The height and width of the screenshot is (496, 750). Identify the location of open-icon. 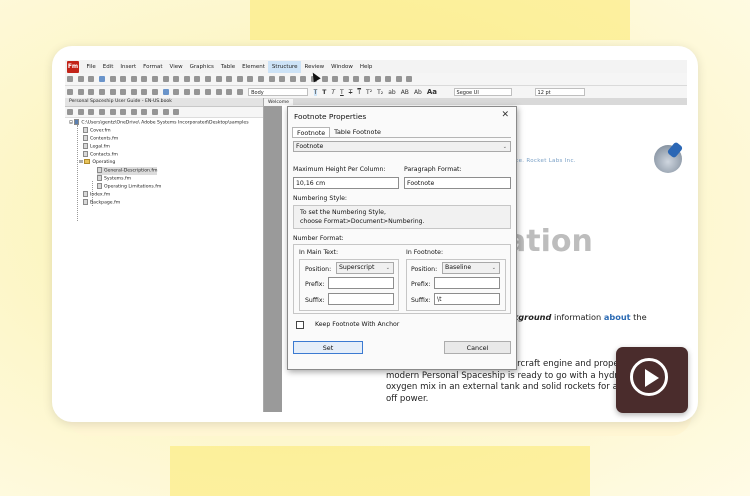
(91, 79).